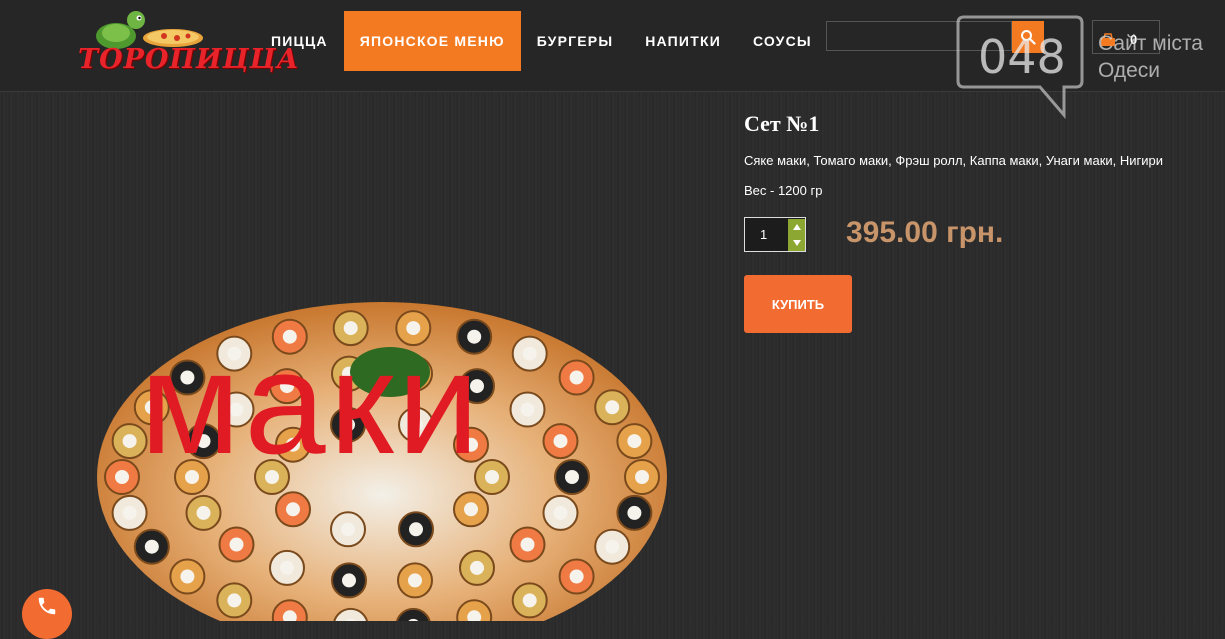 Image resolution: width=1225 pixels, height=639 pixels. I want to click on product-price: 395.00 грн., so click(925, 232).